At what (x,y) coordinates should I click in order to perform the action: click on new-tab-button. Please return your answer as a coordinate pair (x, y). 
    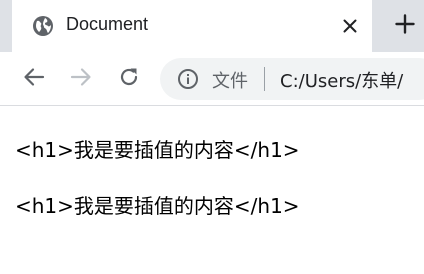
    Looking at the image, I should click on (405, 26).